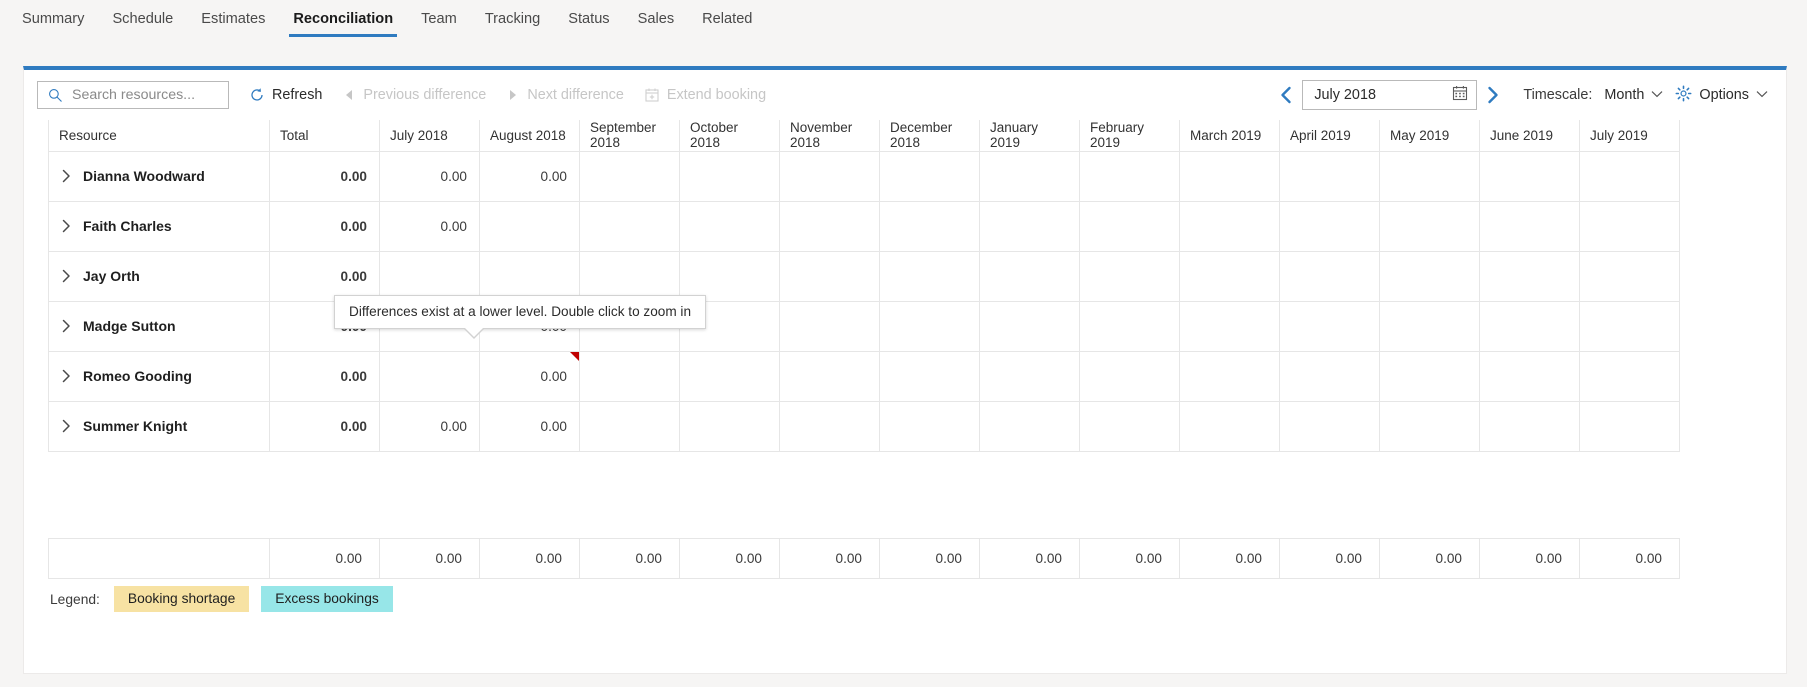 The height and width of the screenshot is (687, 1807). I want to click on table-row: Dianna Woodward 0.00 0.00 0.00, so click(864, 176).